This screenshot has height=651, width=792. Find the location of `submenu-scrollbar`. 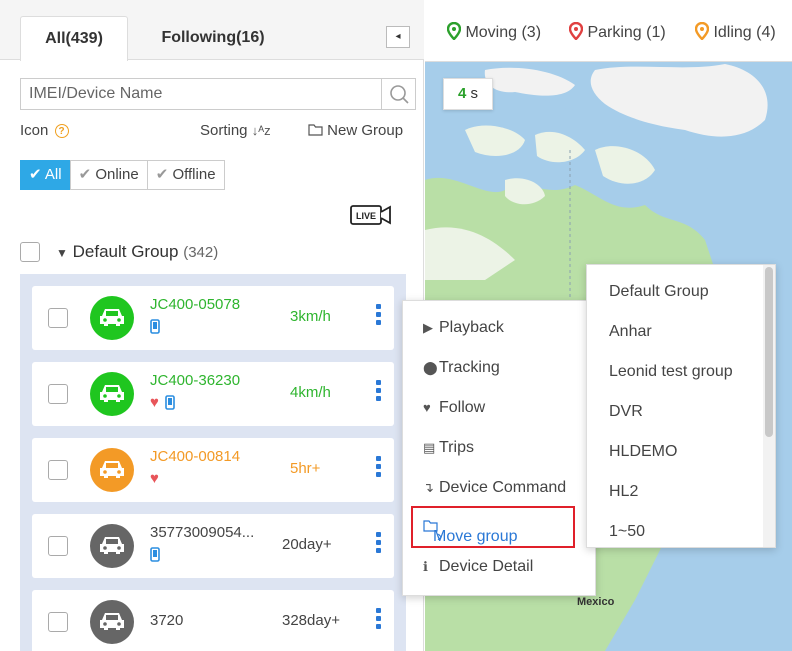

submenu-scrollbar is located at coordinates (769, 406).